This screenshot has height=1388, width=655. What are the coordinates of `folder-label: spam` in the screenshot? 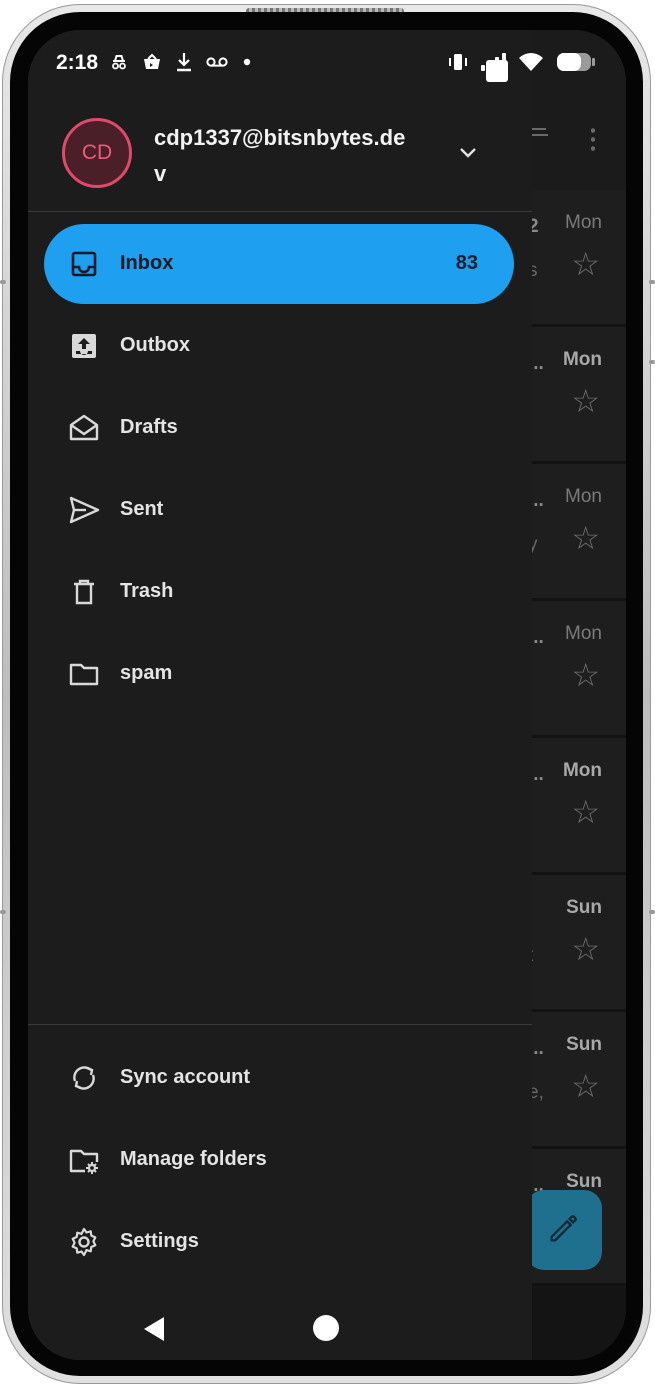 It's located at (146, 673).